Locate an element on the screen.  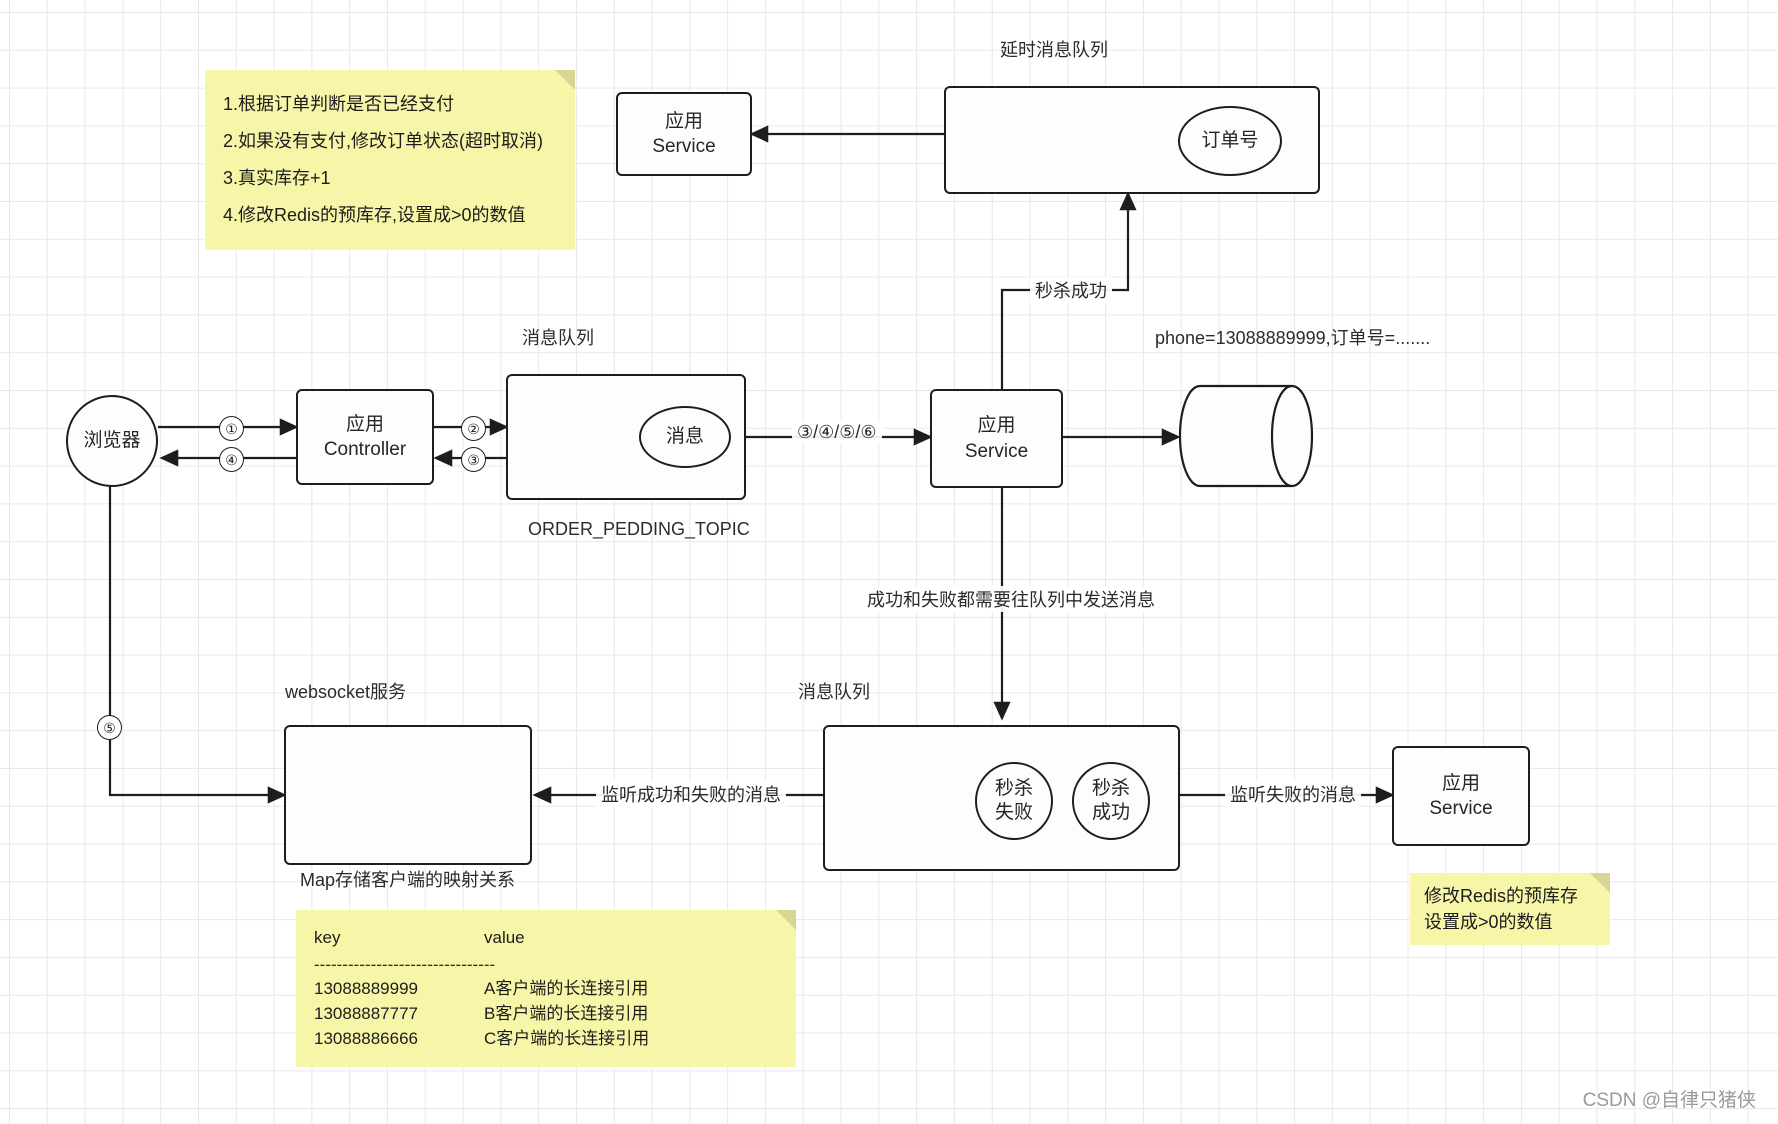
kv-row: 13088889999 A客户端的长连接引用 is located at coordinates (546, 989).